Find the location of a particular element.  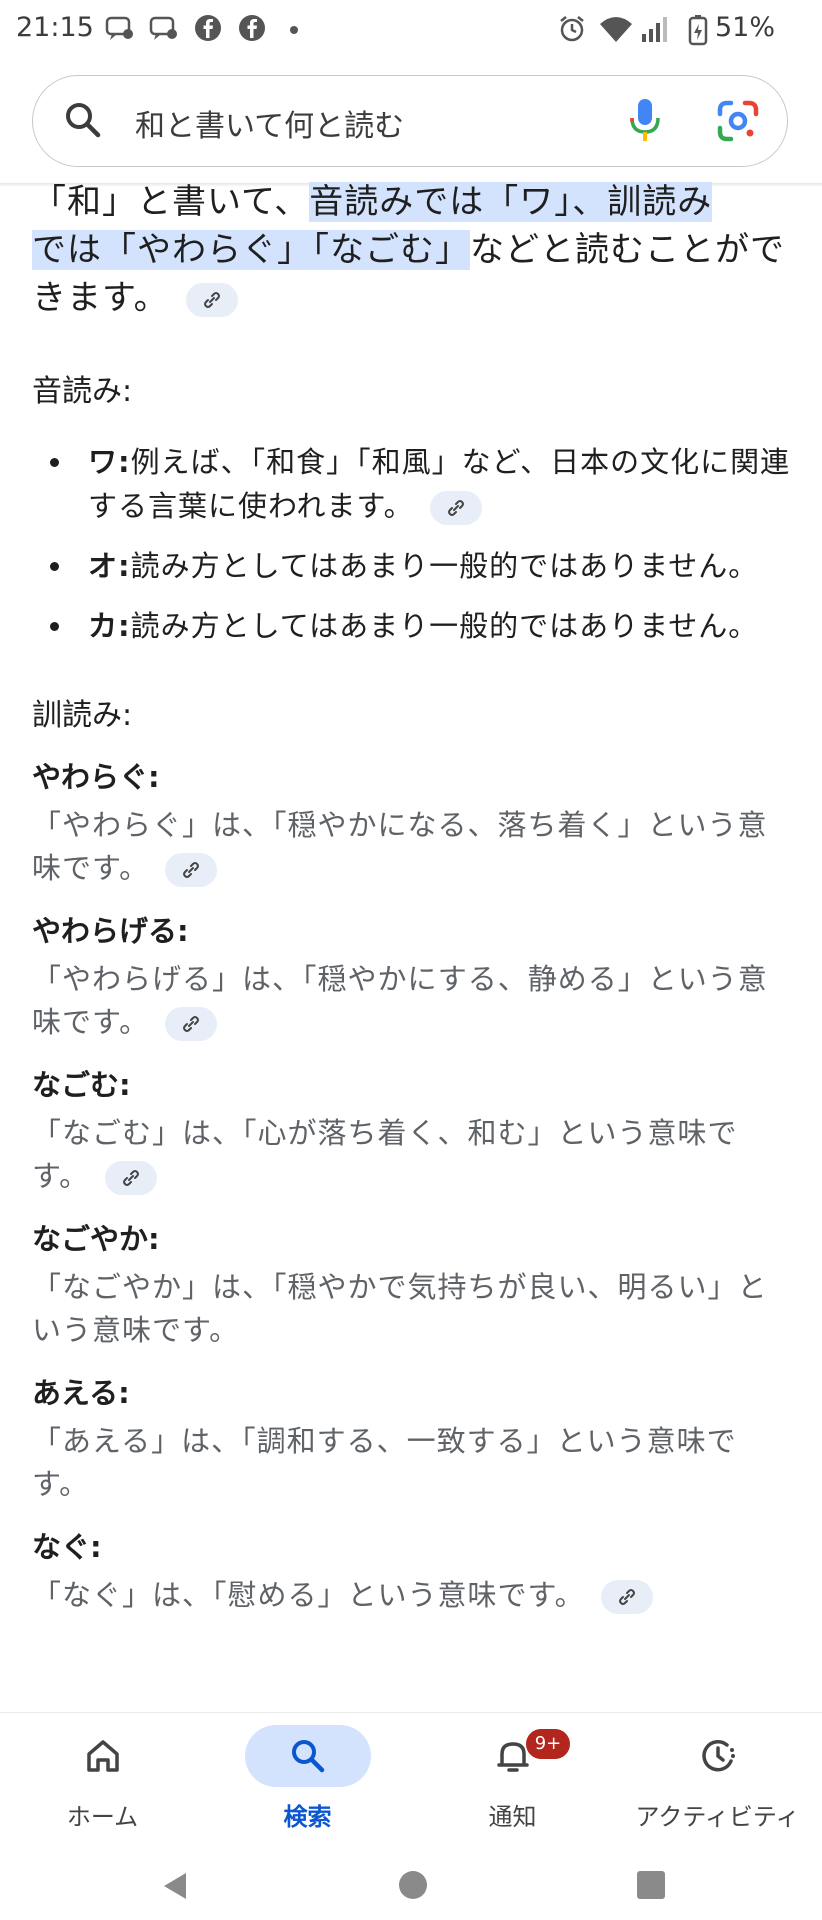

dot-icon is located at coordinates (294, 30).